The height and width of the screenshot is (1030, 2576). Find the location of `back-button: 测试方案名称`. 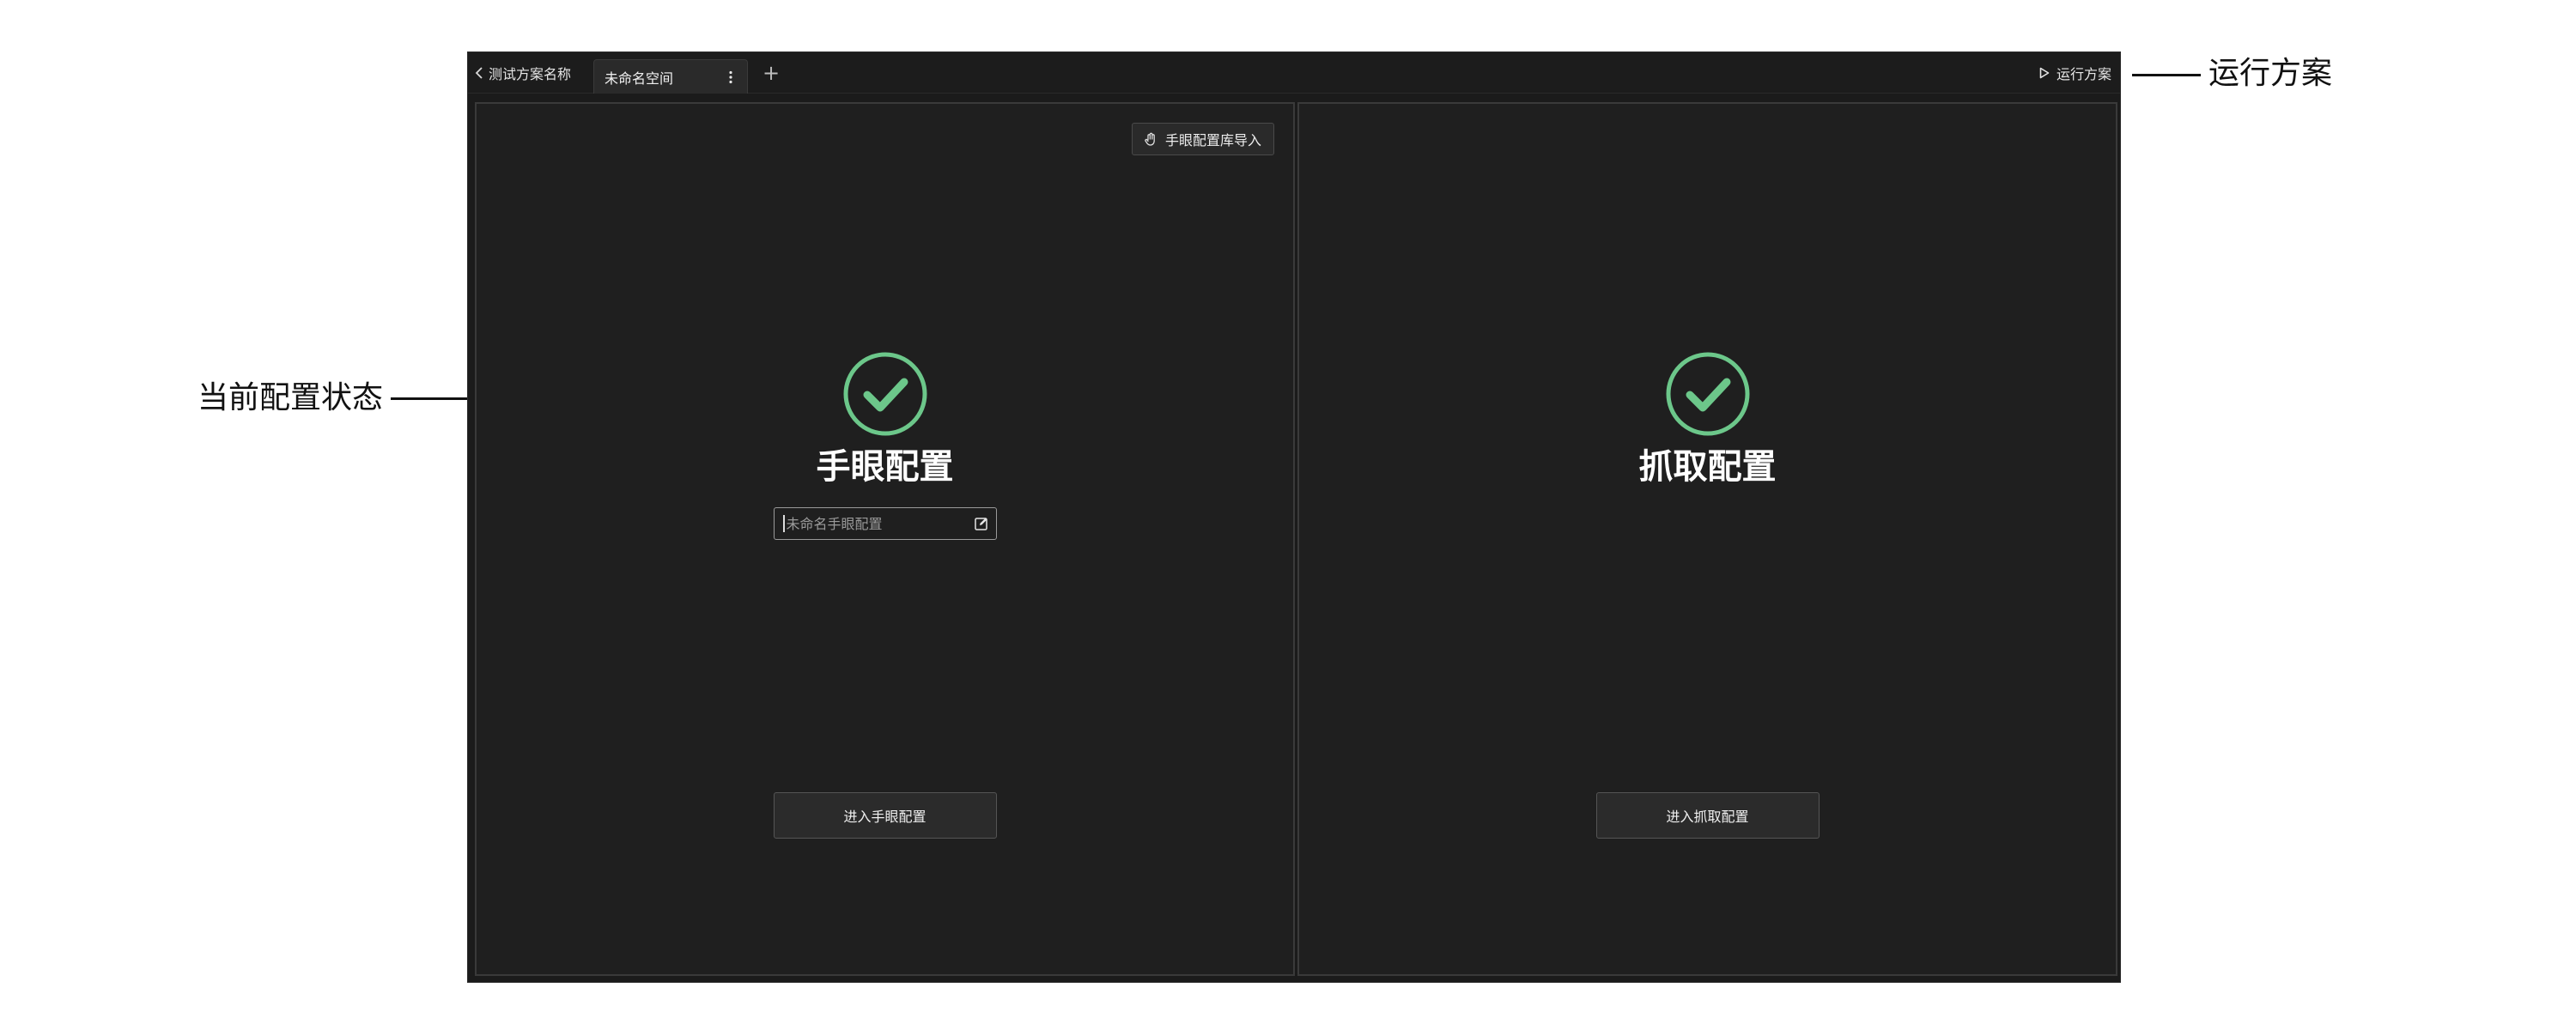

back-button: 测试方案名称 is located at coordinates (523, 73).